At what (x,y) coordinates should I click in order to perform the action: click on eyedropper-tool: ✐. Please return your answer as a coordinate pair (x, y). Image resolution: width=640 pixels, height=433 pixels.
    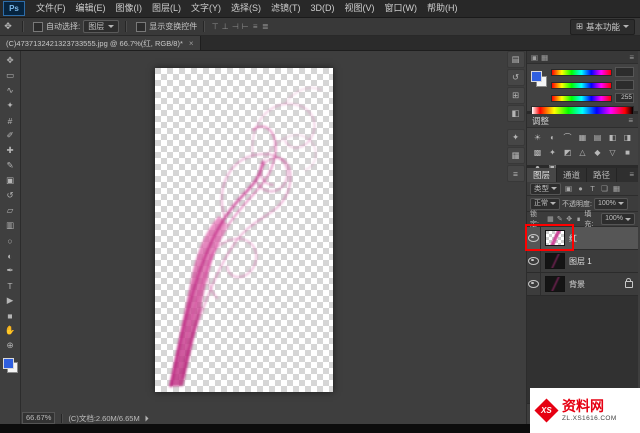
    Looking at the image, I should click on (10, 135).